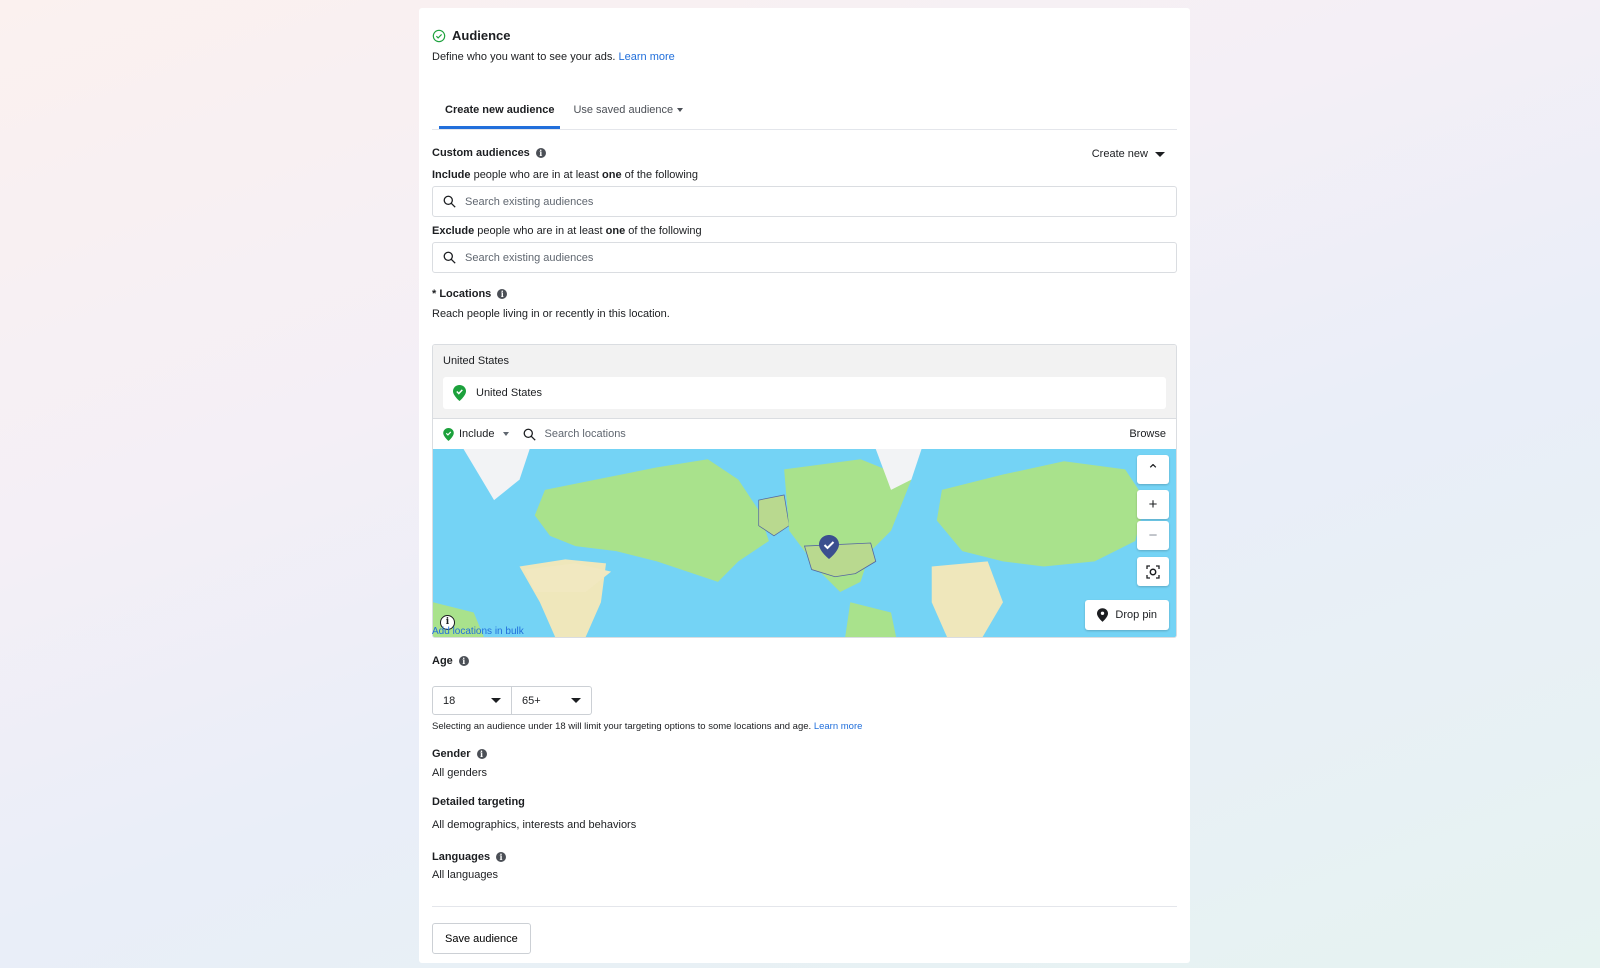  Describe the element at coordinates (465, 875) in the screenshot. I see `languages-value: All languages` at that location.